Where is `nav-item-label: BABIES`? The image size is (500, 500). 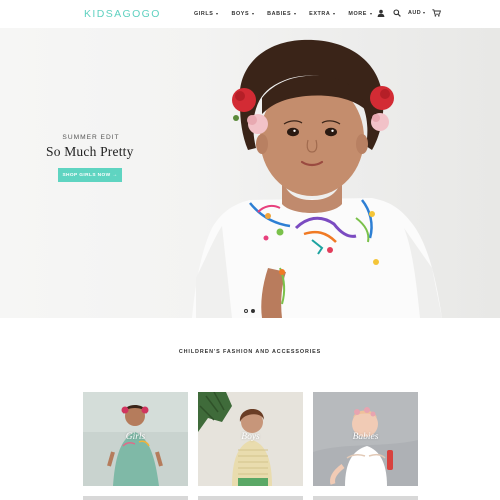 nav-item-label: BABIES is located at coordinates (279, 14).